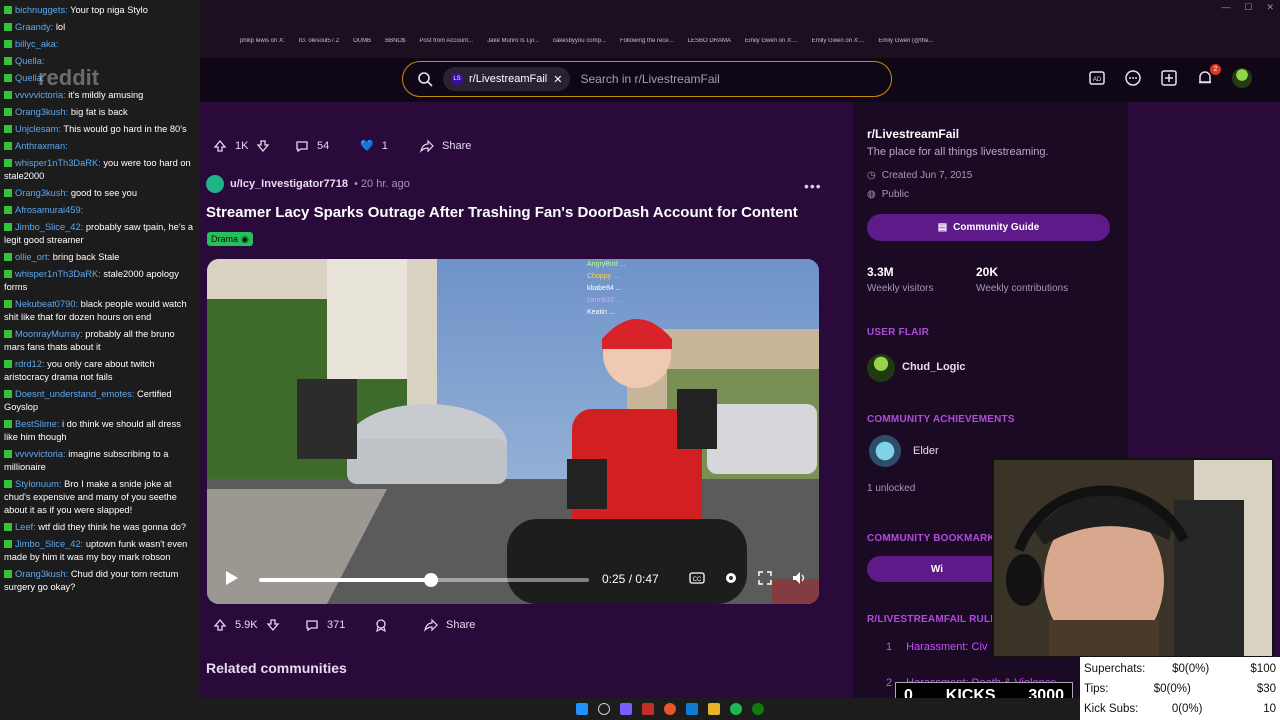 The height and width of the screenshot is (720, 1280). What do you see at coordinates (720, 79) in the screenshot?
I see `search-input` at bounding box center [720, 79].